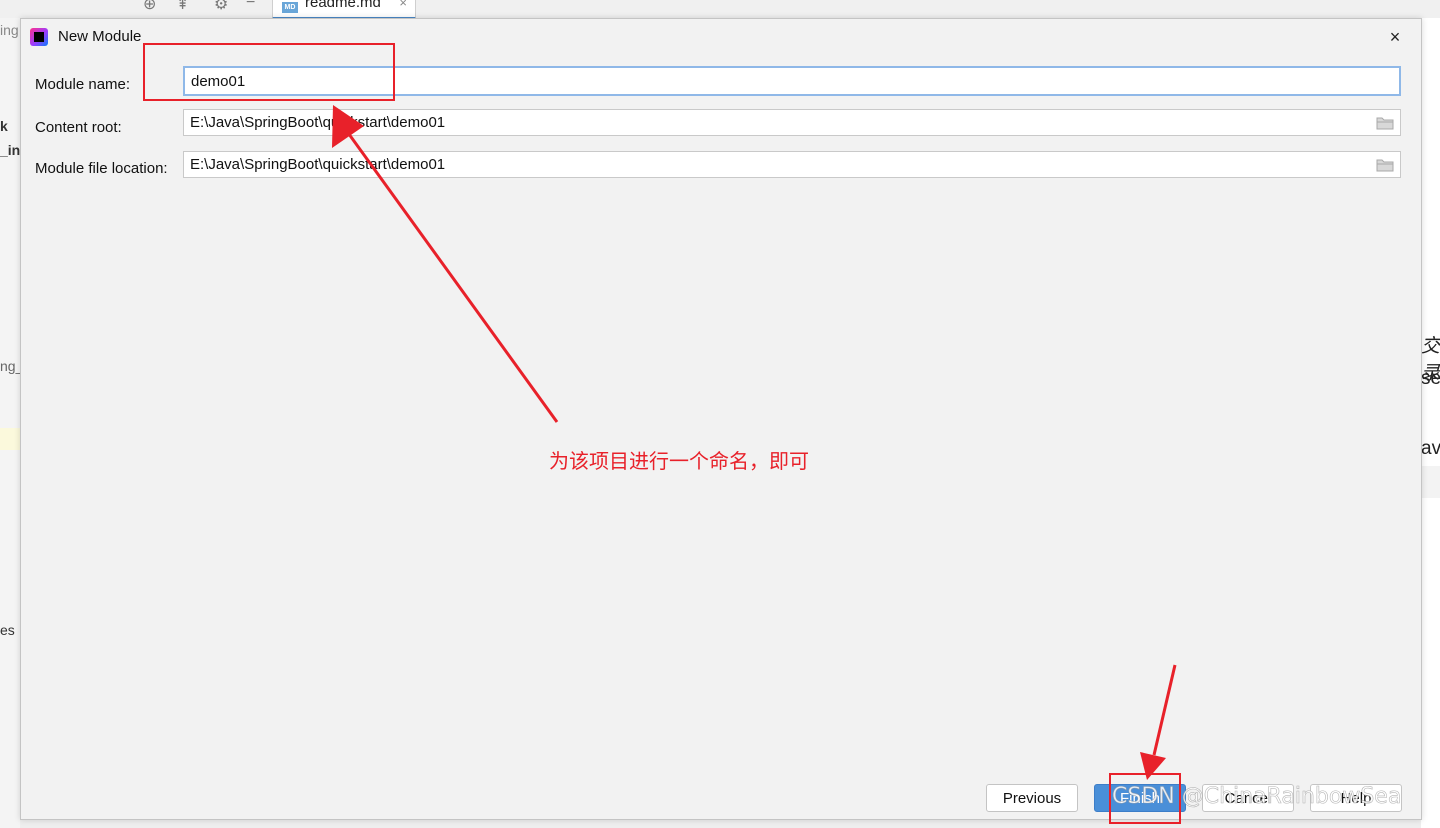 The image size is (1440, 828). I want to click on project-tree-fragment: ing k _ini ng_ es, so click(12, 423).